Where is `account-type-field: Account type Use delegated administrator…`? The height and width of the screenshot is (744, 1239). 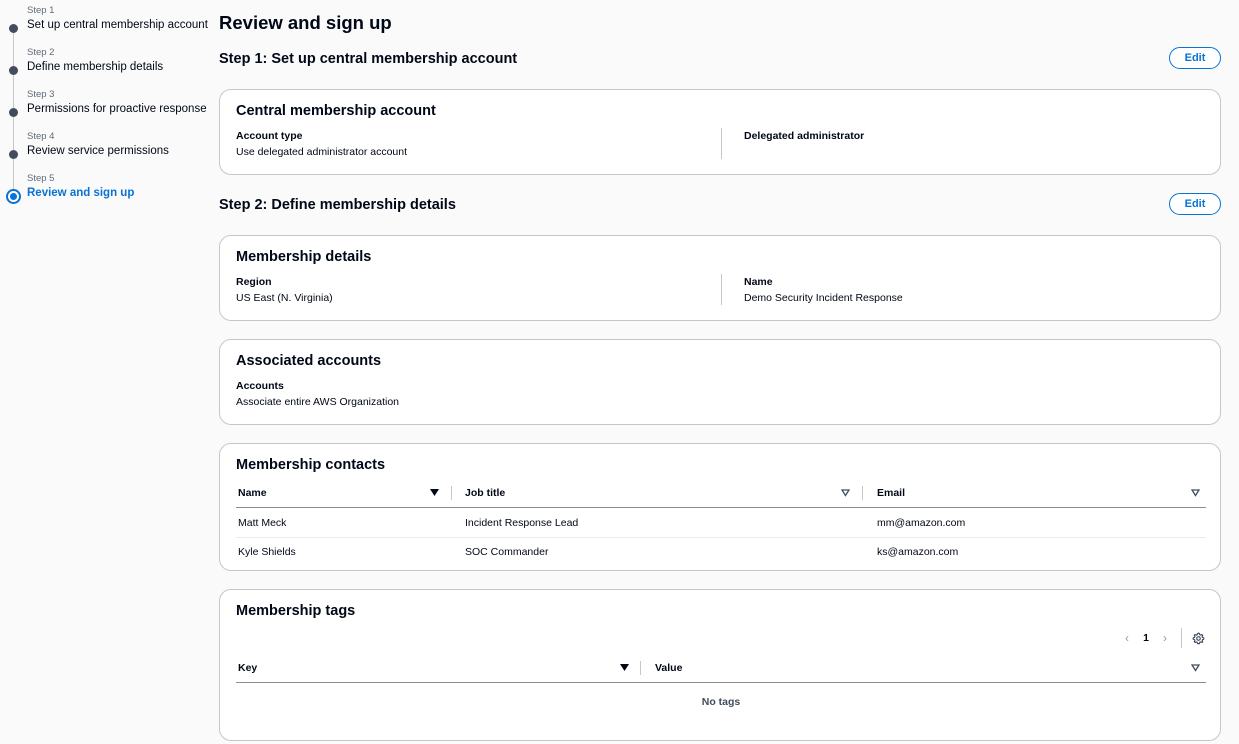 account-type-field: Account type Use delegated administrator… is located at coordinates (321, 144).